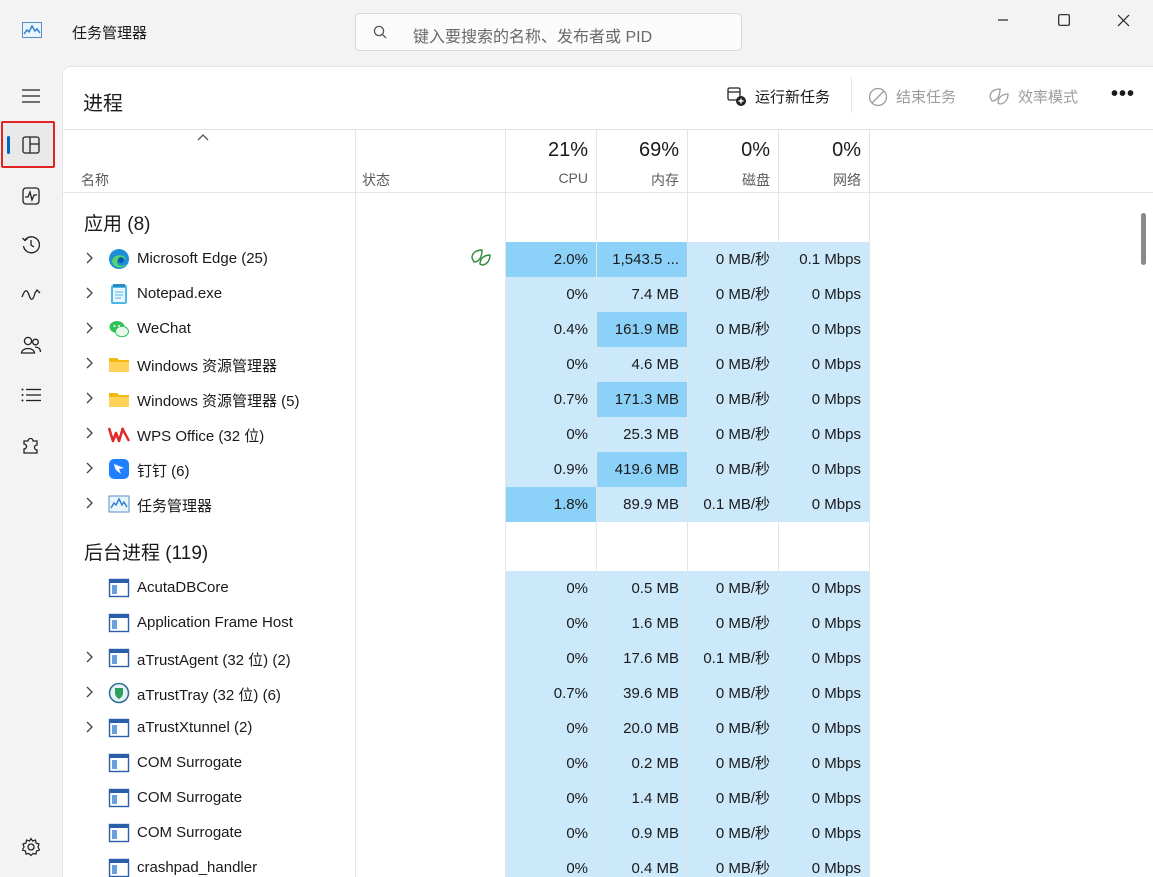 Image resolution: width=1153 pixels, height=877 pixels. Describe the element at coordinates (642, 294) in the screenshot. I see `memory-cell: 7.4 MB` at that location.